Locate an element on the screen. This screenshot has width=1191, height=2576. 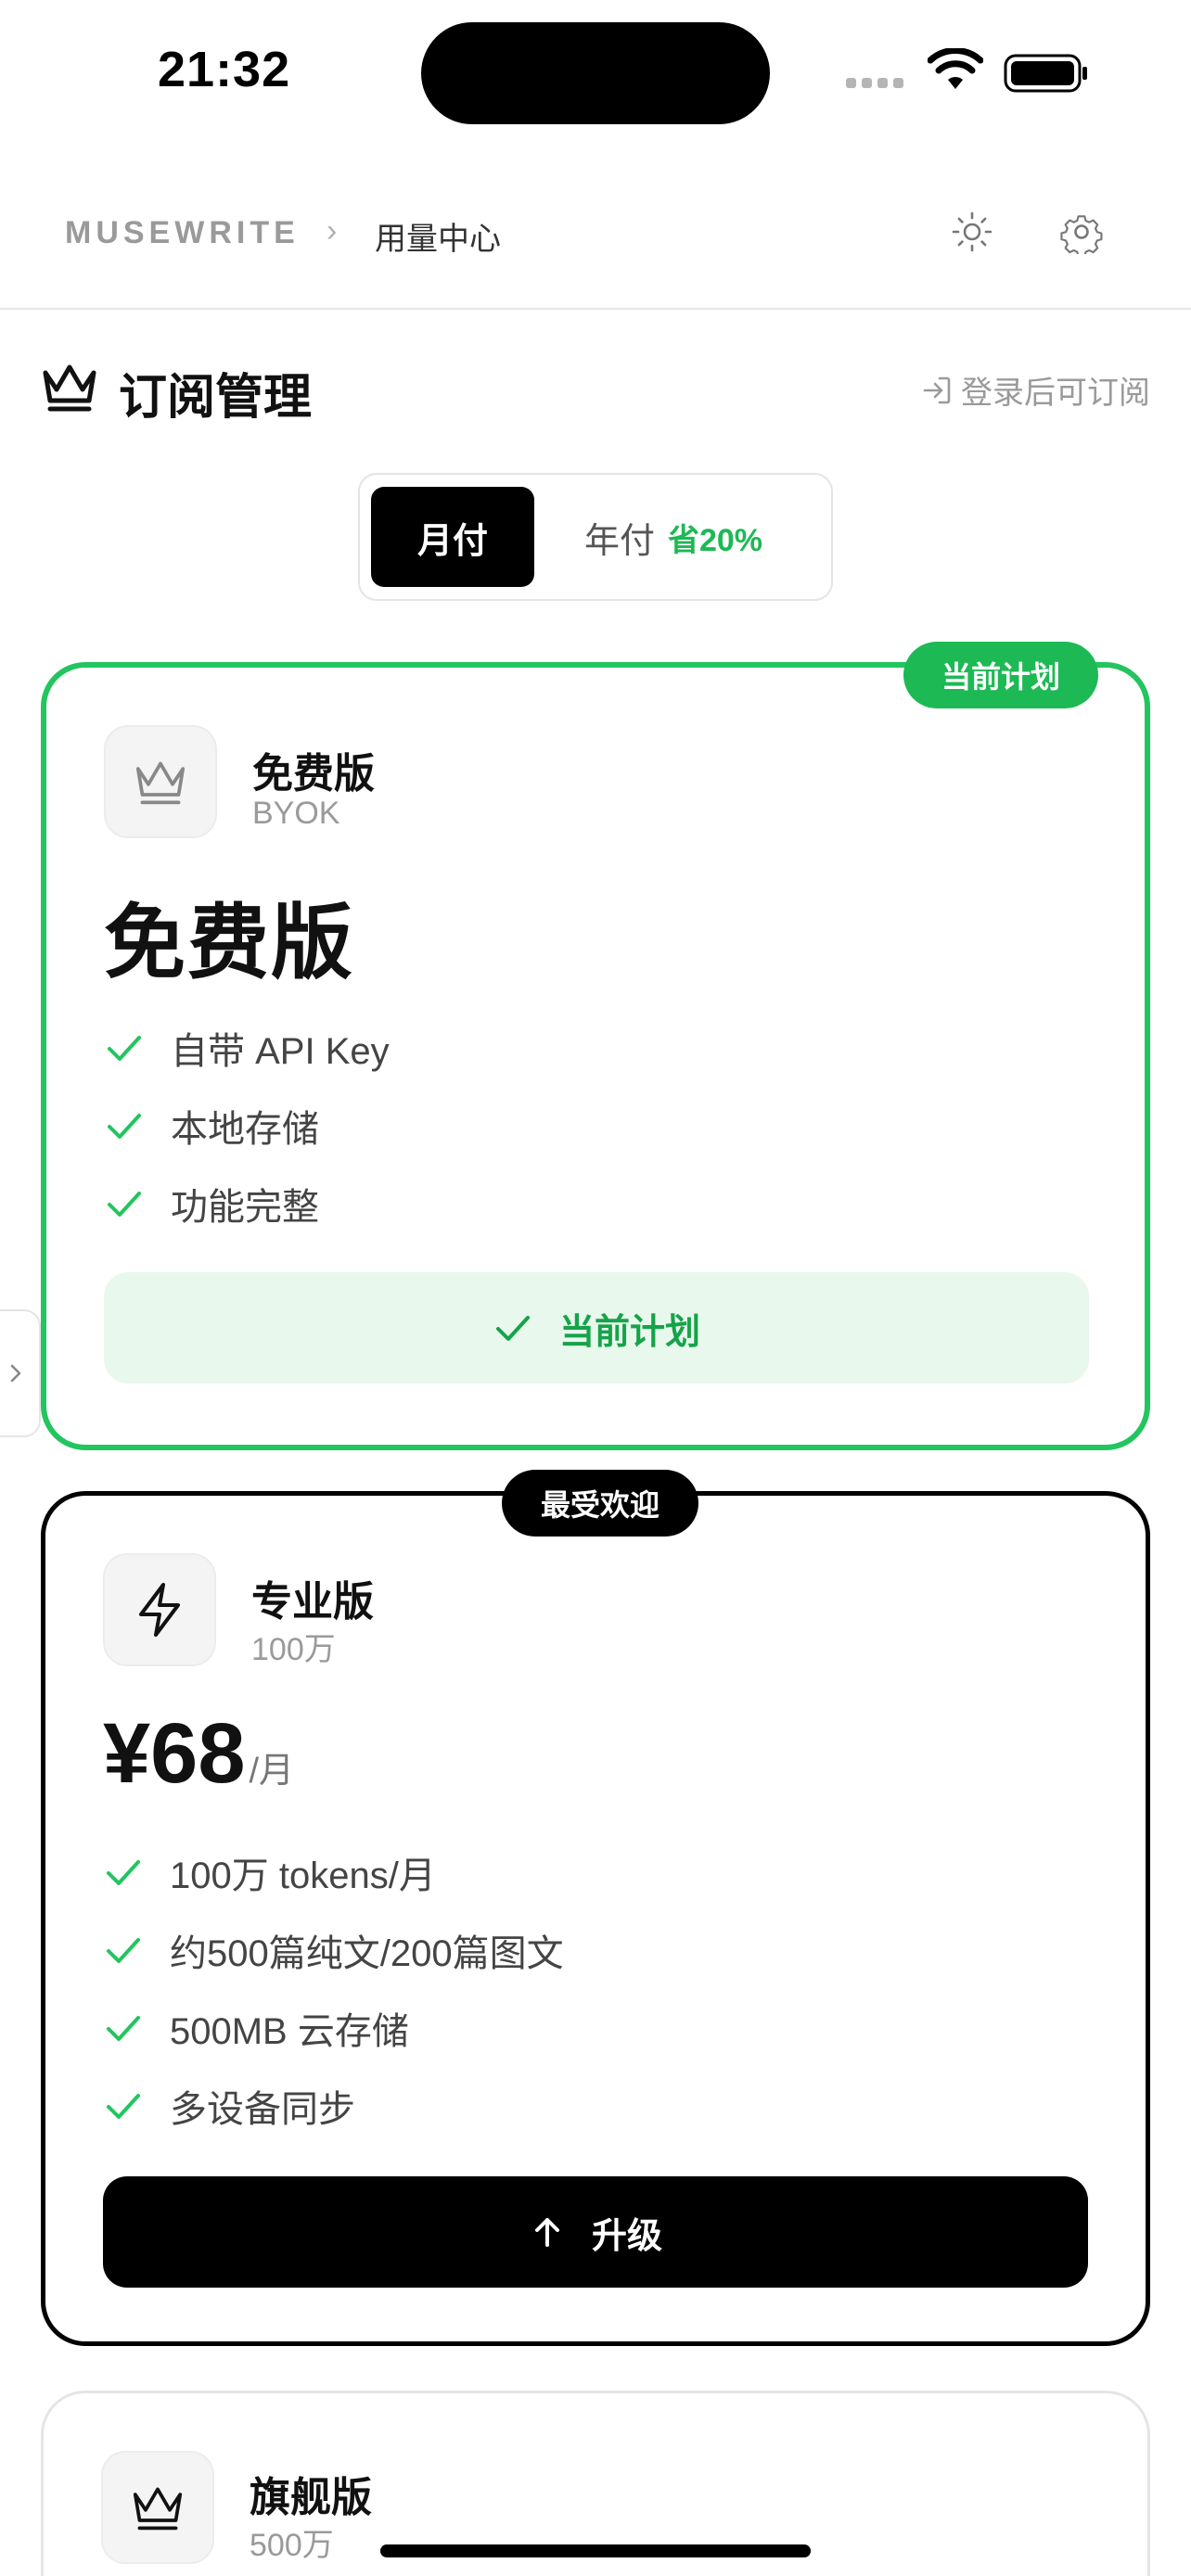
yearly-option: 年付 省20% is located at coordinates (673, 537).